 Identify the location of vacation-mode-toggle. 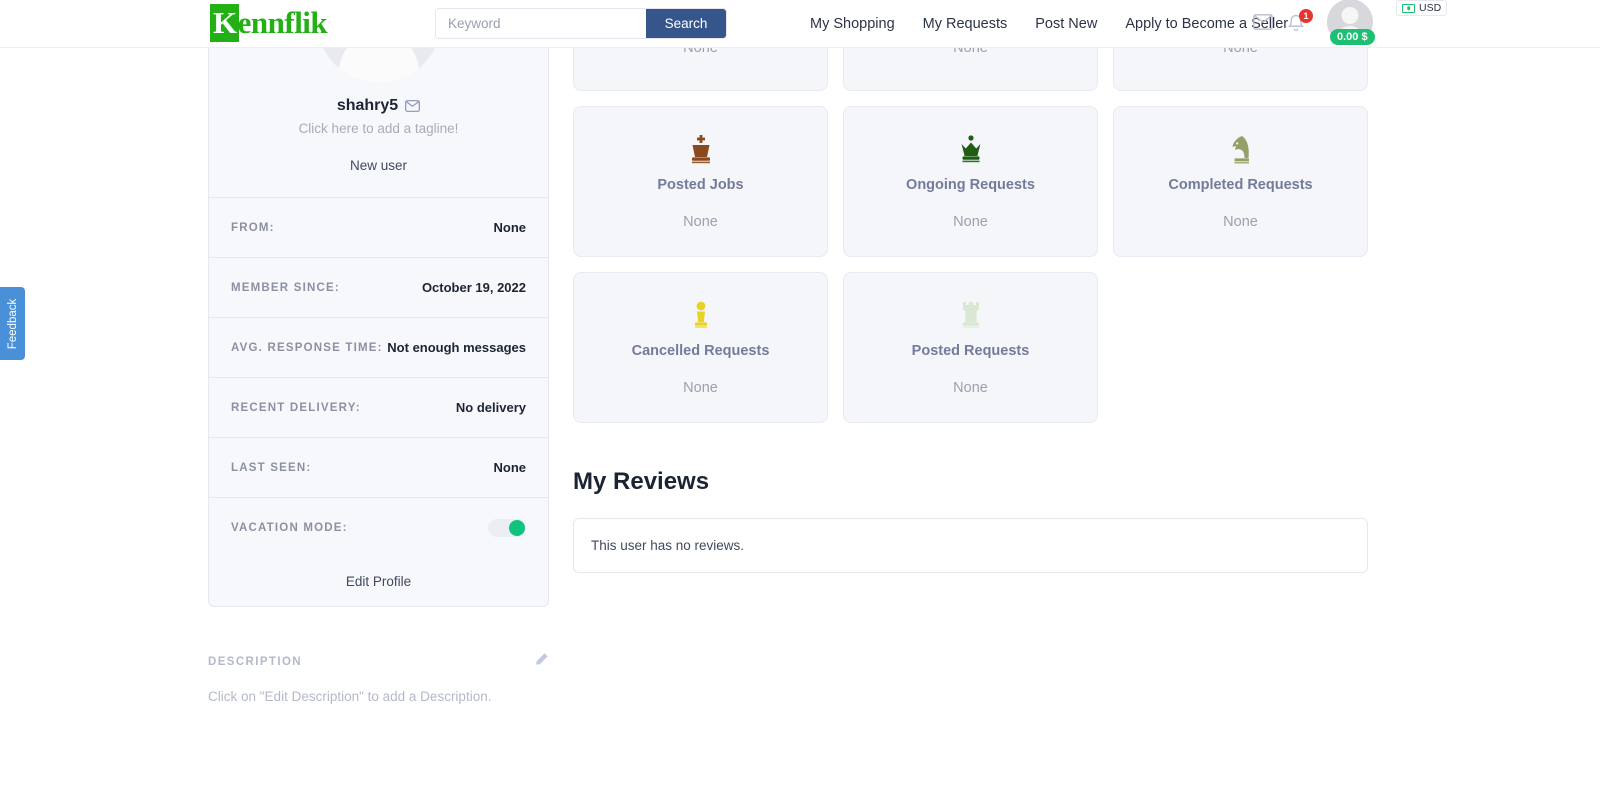
(507, 528).